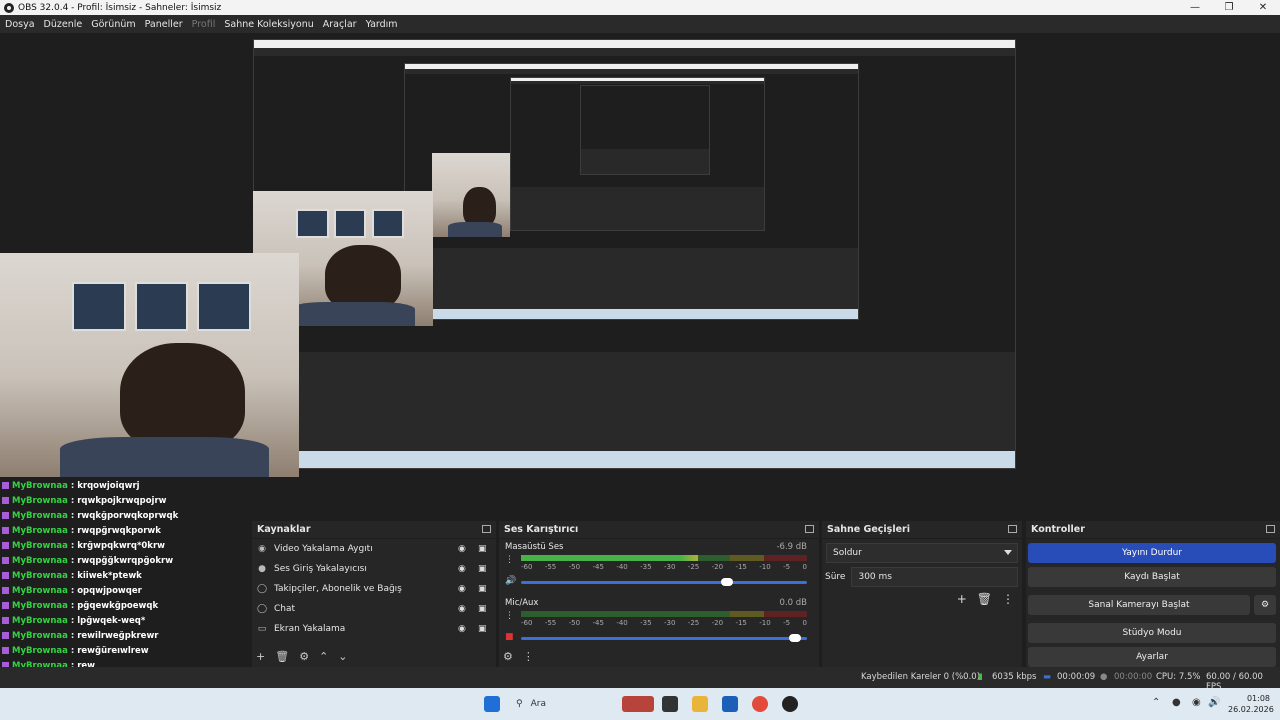 The image size is (1280, 720). What do you see at coordinates (670, 704) in the screenshot?
I see `task-view-icon` at bounding box center [670, 704].